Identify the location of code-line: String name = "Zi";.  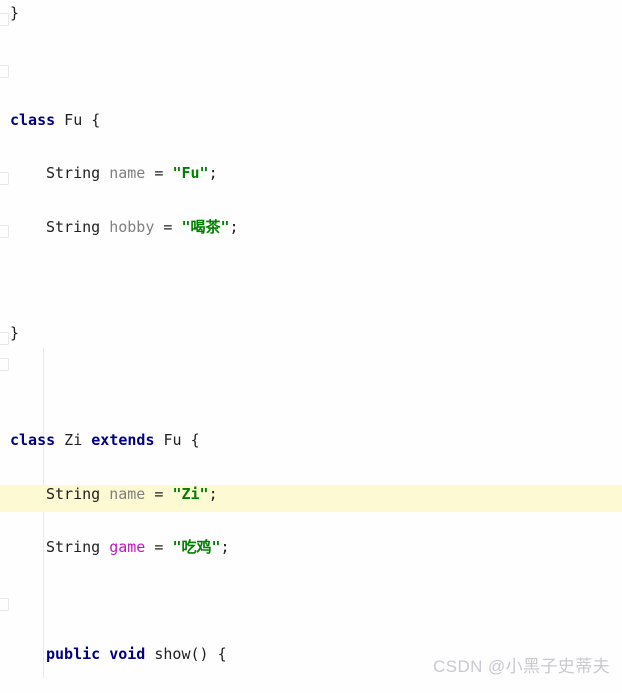
(333, 494).